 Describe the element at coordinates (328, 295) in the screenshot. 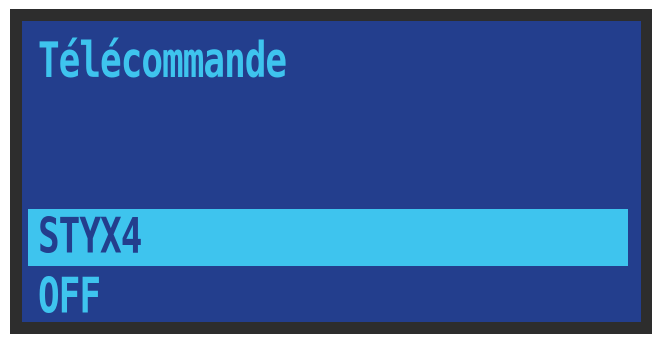

I see `menu-item-off: OFF` at that location.